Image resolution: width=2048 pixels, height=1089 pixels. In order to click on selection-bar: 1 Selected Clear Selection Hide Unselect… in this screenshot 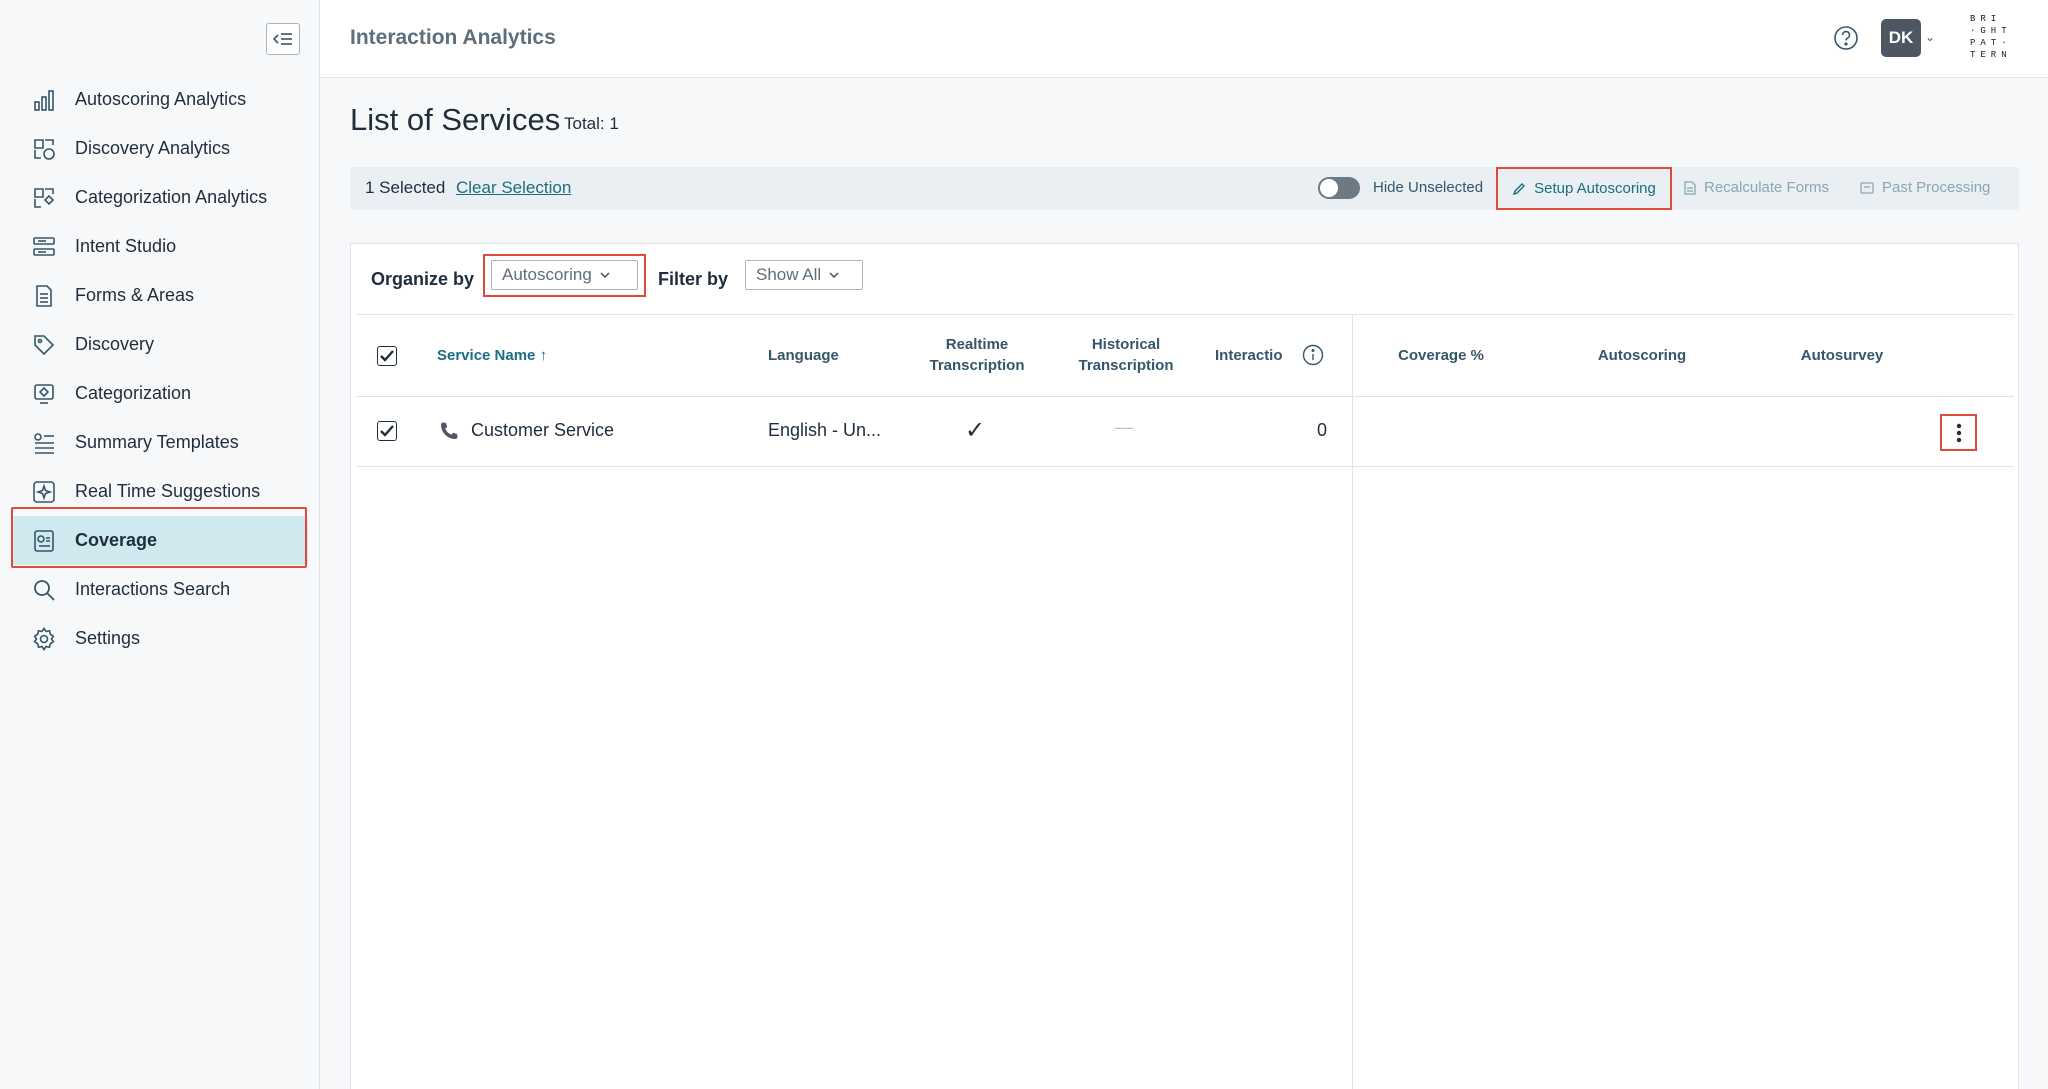, I will do `click(1184, 188)`.